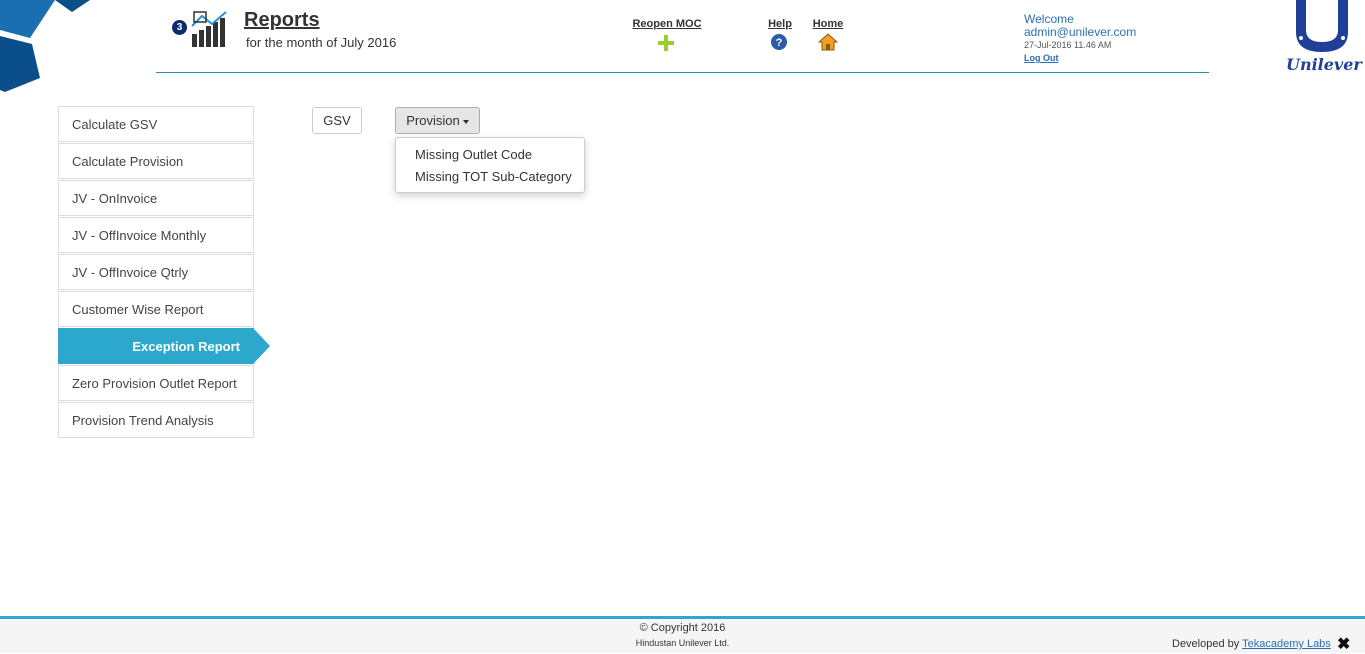 The height and width of the screenshot is (654, 1365). What do you see at coordinates (164, 346) in the screenshot?
I see `sidebar-item-exception-report: Exception Report` at bounding box center [164, 346].